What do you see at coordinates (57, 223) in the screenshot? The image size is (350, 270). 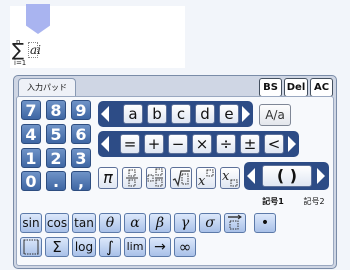 I see `key-cos: cos` at bounding box center [57, 223].